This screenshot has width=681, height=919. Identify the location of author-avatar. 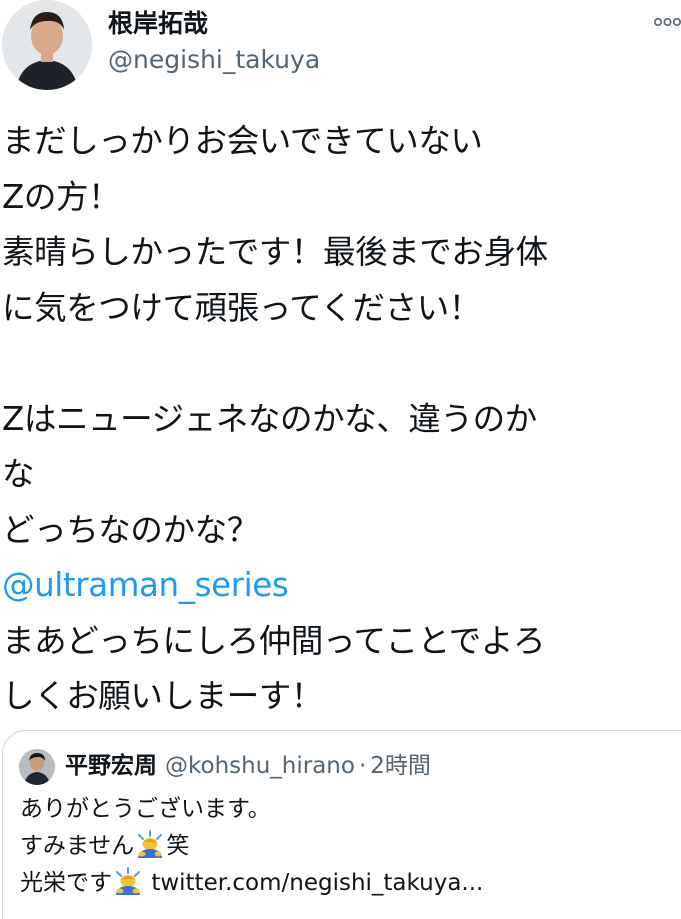
(47, 45).